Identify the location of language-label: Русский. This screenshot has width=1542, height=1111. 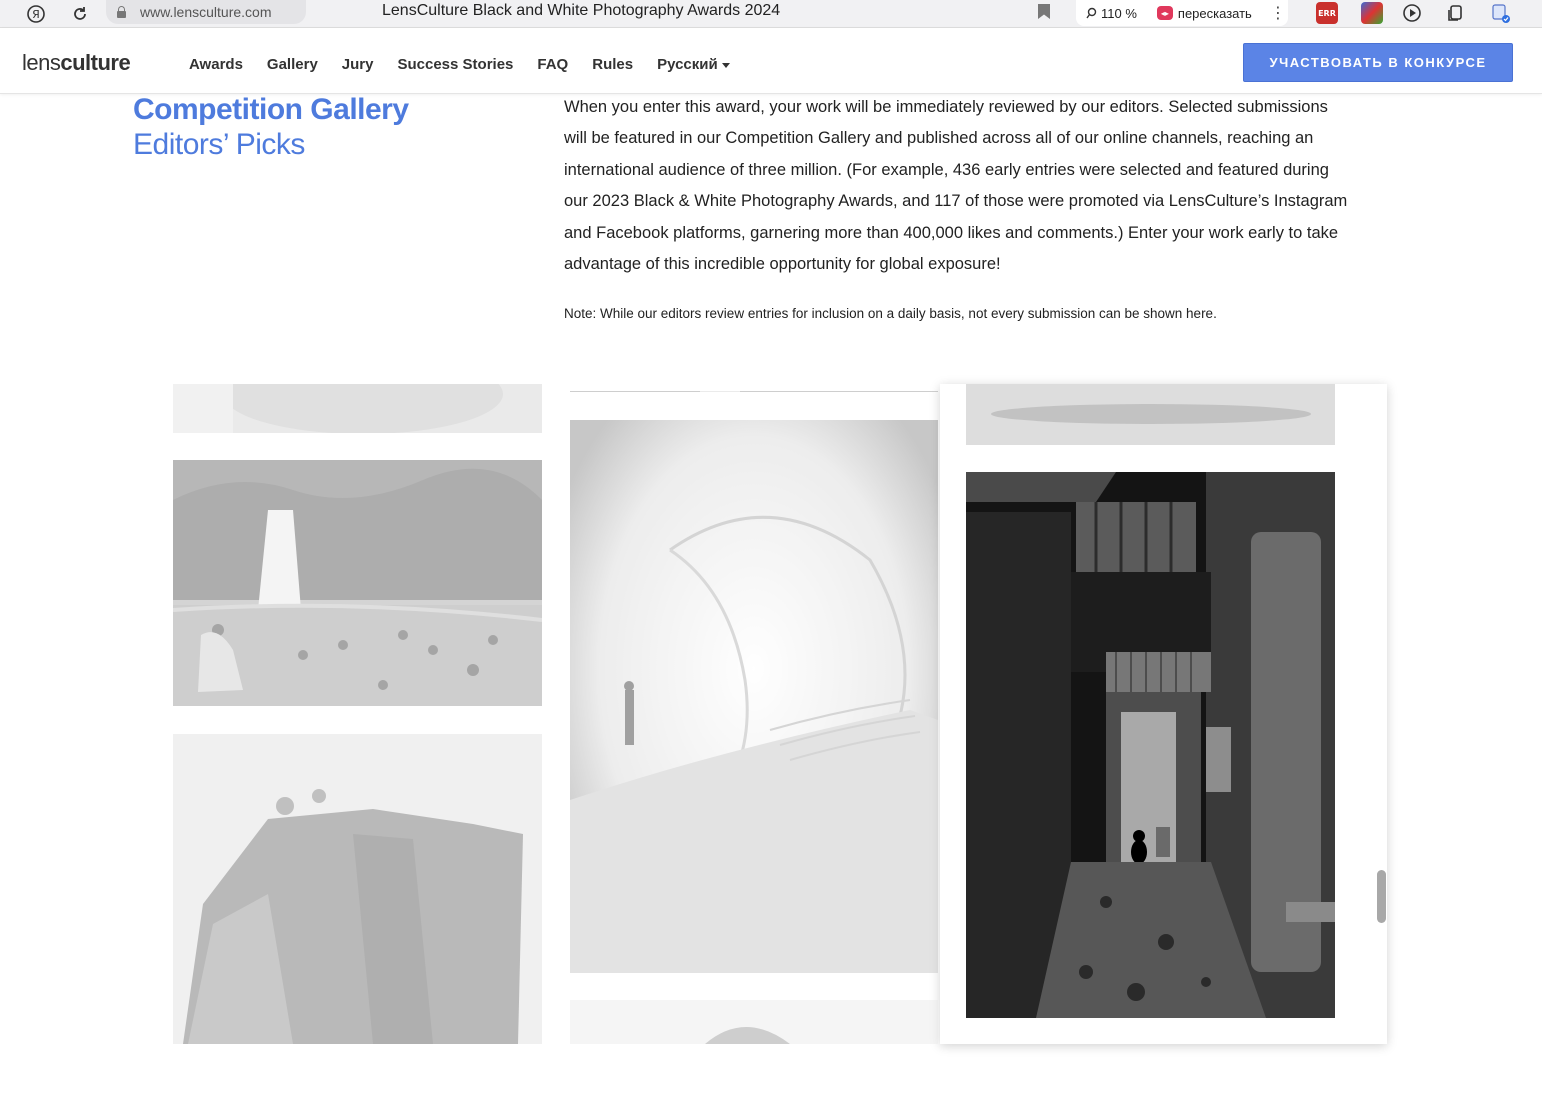
(687, 64).